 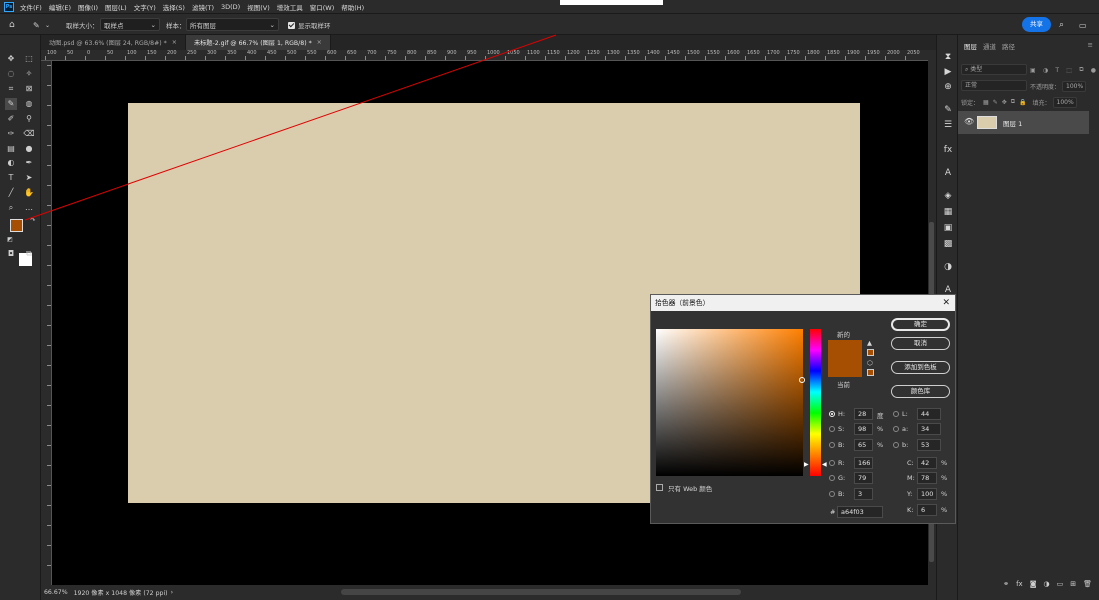 I want to click on add-to-swatches-button: 添加到色板, so click(x=920, y=367).